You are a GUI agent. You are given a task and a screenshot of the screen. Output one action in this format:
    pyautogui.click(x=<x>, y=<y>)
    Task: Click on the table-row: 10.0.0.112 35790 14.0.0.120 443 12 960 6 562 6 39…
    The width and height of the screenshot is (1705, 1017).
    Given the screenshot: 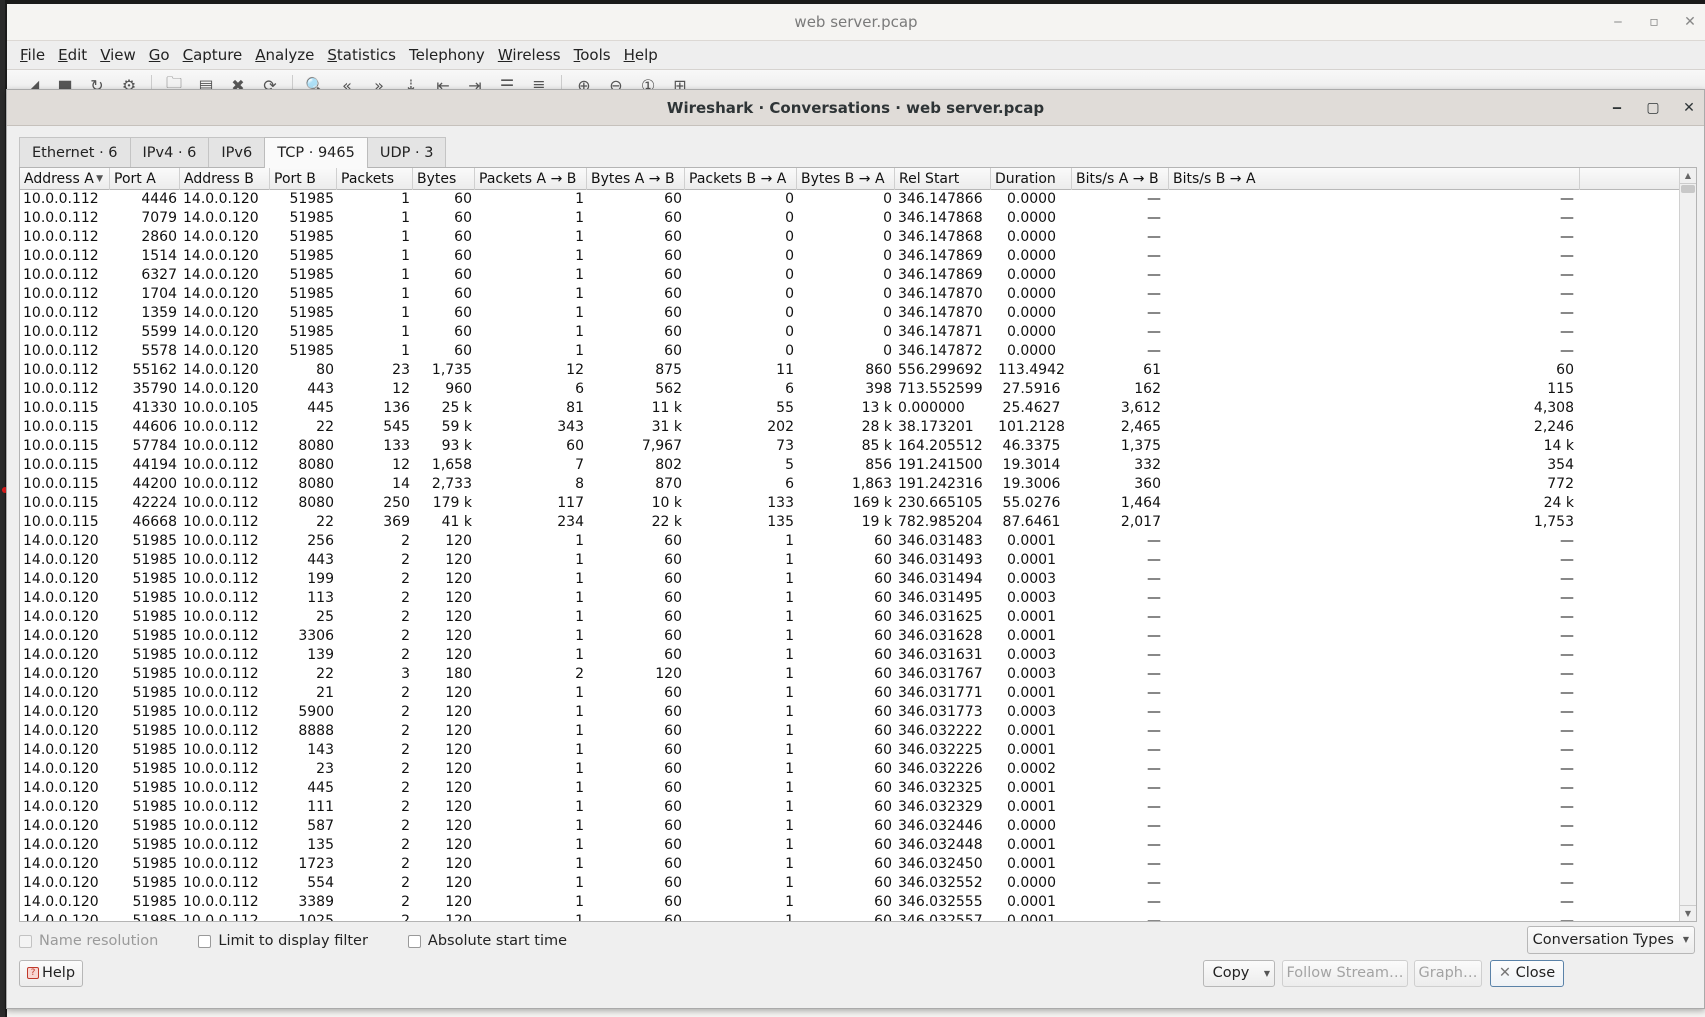 What is the action you would take?
    pyautogui.click(x=850, y=389)
    